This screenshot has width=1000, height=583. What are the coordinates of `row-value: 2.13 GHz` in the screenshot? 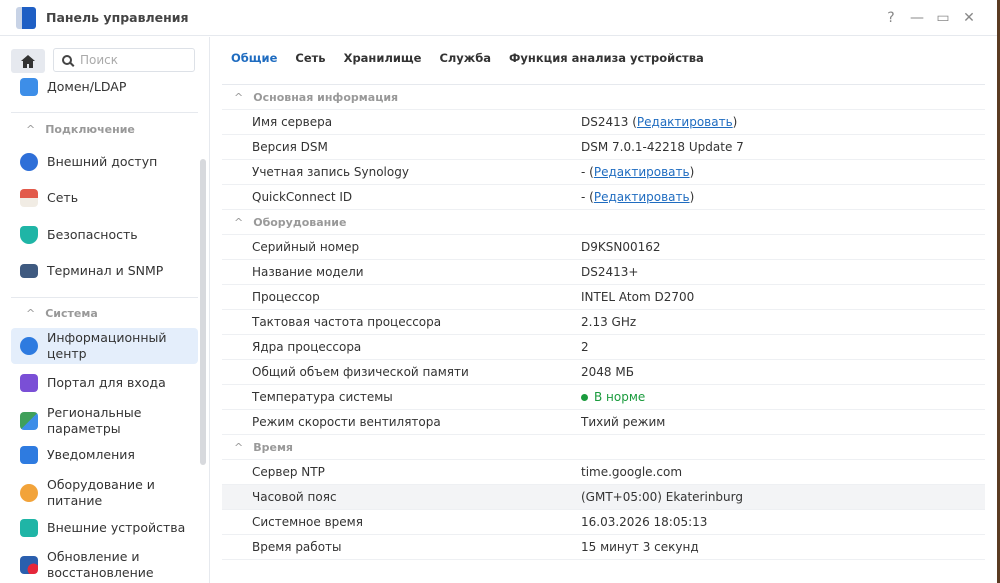 It's located at (609, 322).